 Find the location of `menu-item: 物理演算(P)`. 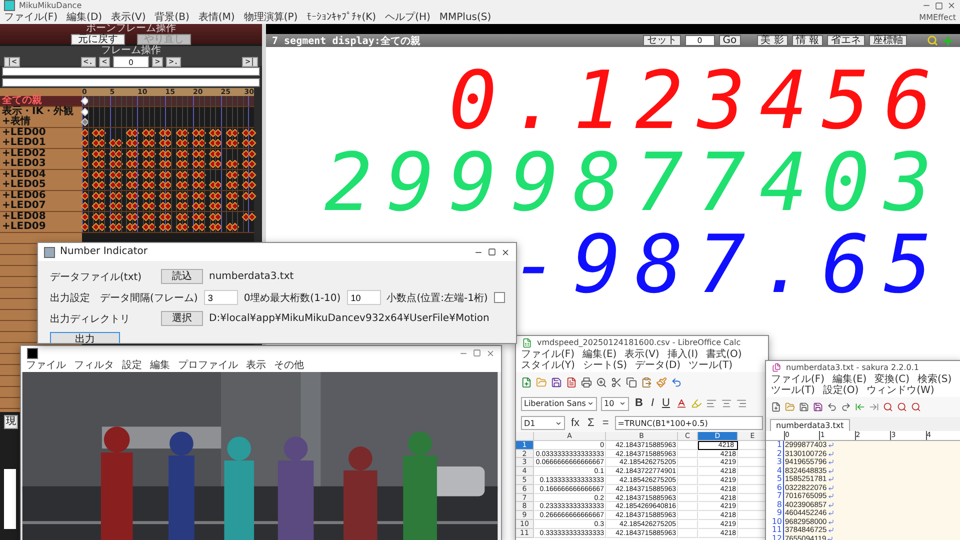

menu-item: 物理演算(P) is located at coordinates (271, 17).